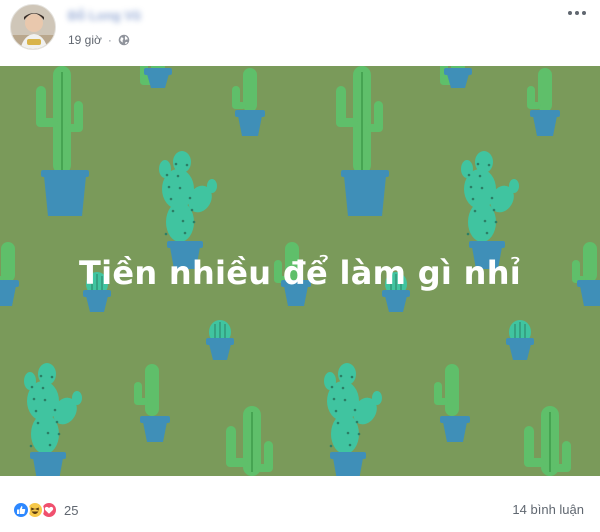 Image resolution: width=600 pixels, height=532 pixels. Describe the element at coordinates (33, 27) in the screenshot. I see `author-avatar` at that location.